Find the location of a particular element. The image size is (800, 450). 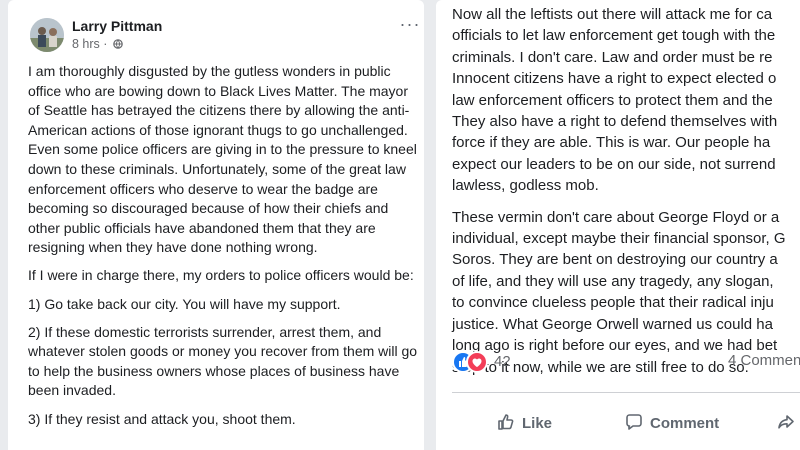

share-button is located at coordinates (788, 425).